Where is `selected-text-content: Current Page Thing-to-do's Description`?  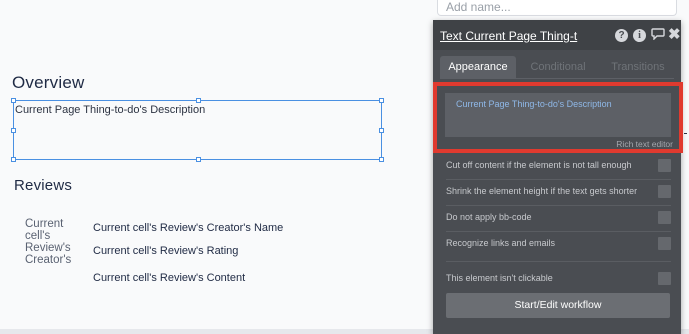 selected-text-content: Current Page Thing-to-do's Description is located at coordinates (110, 110).